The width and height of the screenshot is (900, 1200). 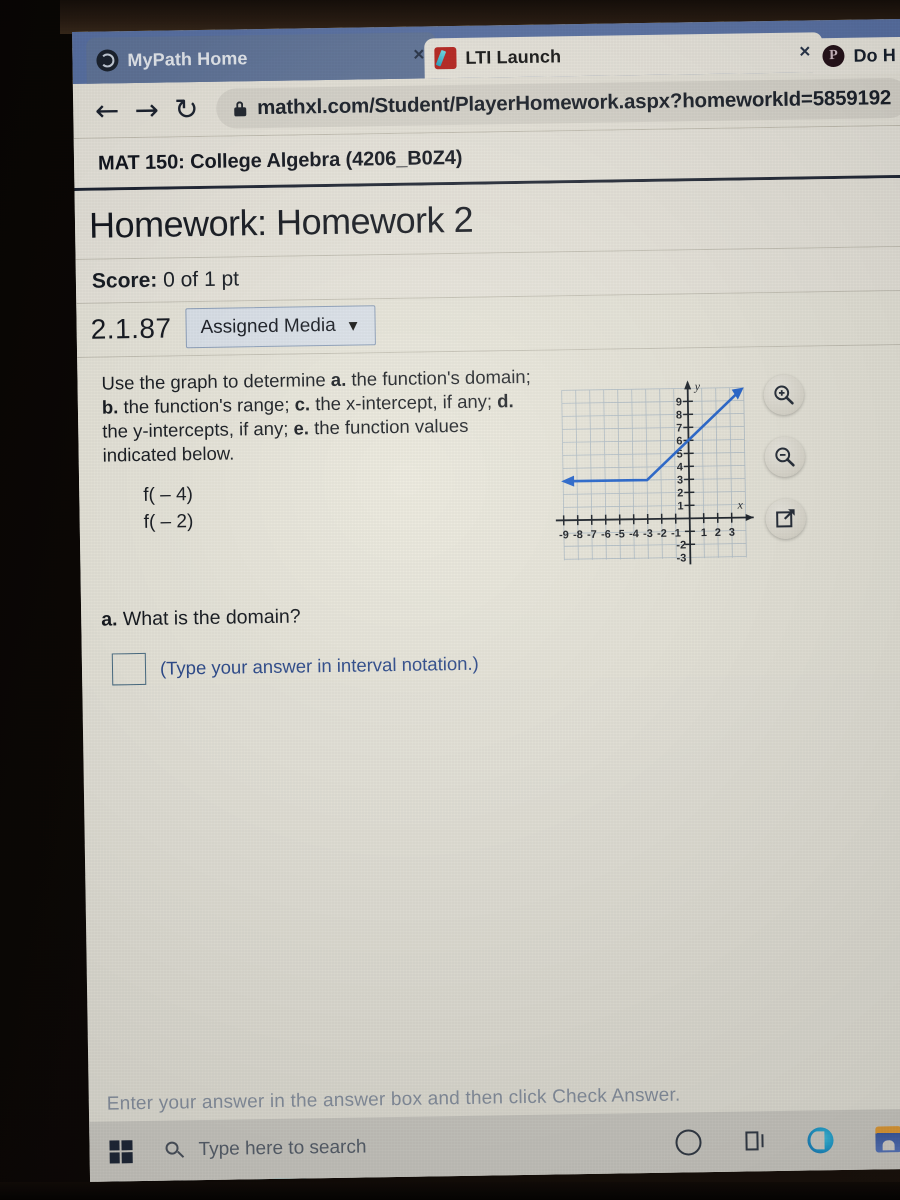 I want to click on task-view-icon, so click(x=754, y=1141).